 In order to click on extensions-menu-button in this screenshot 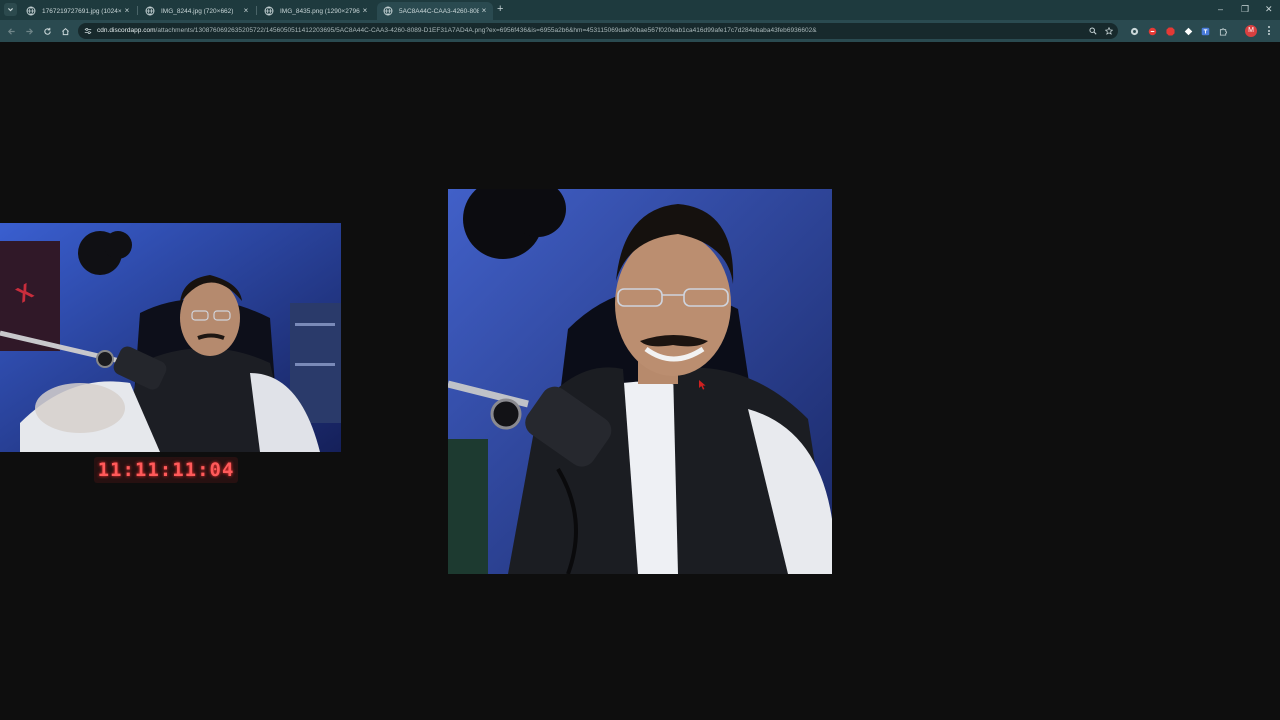, I will do `click(1223, 31)`.